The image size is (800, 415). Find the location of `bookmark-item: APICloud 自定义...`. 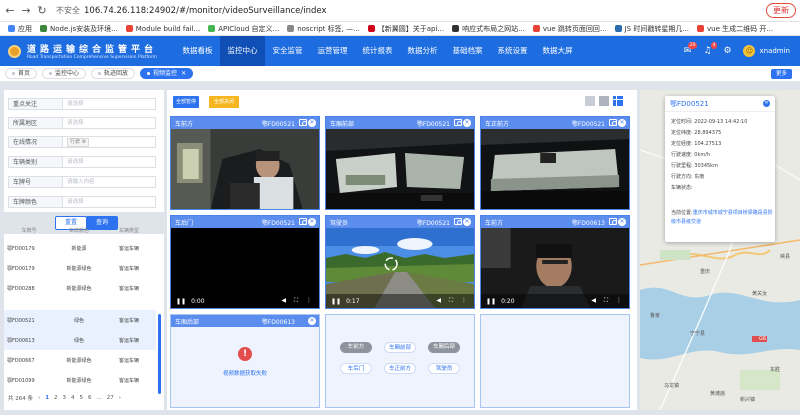

bookmark-item: APICloud 自定义... is located at coordinates (243, 29).